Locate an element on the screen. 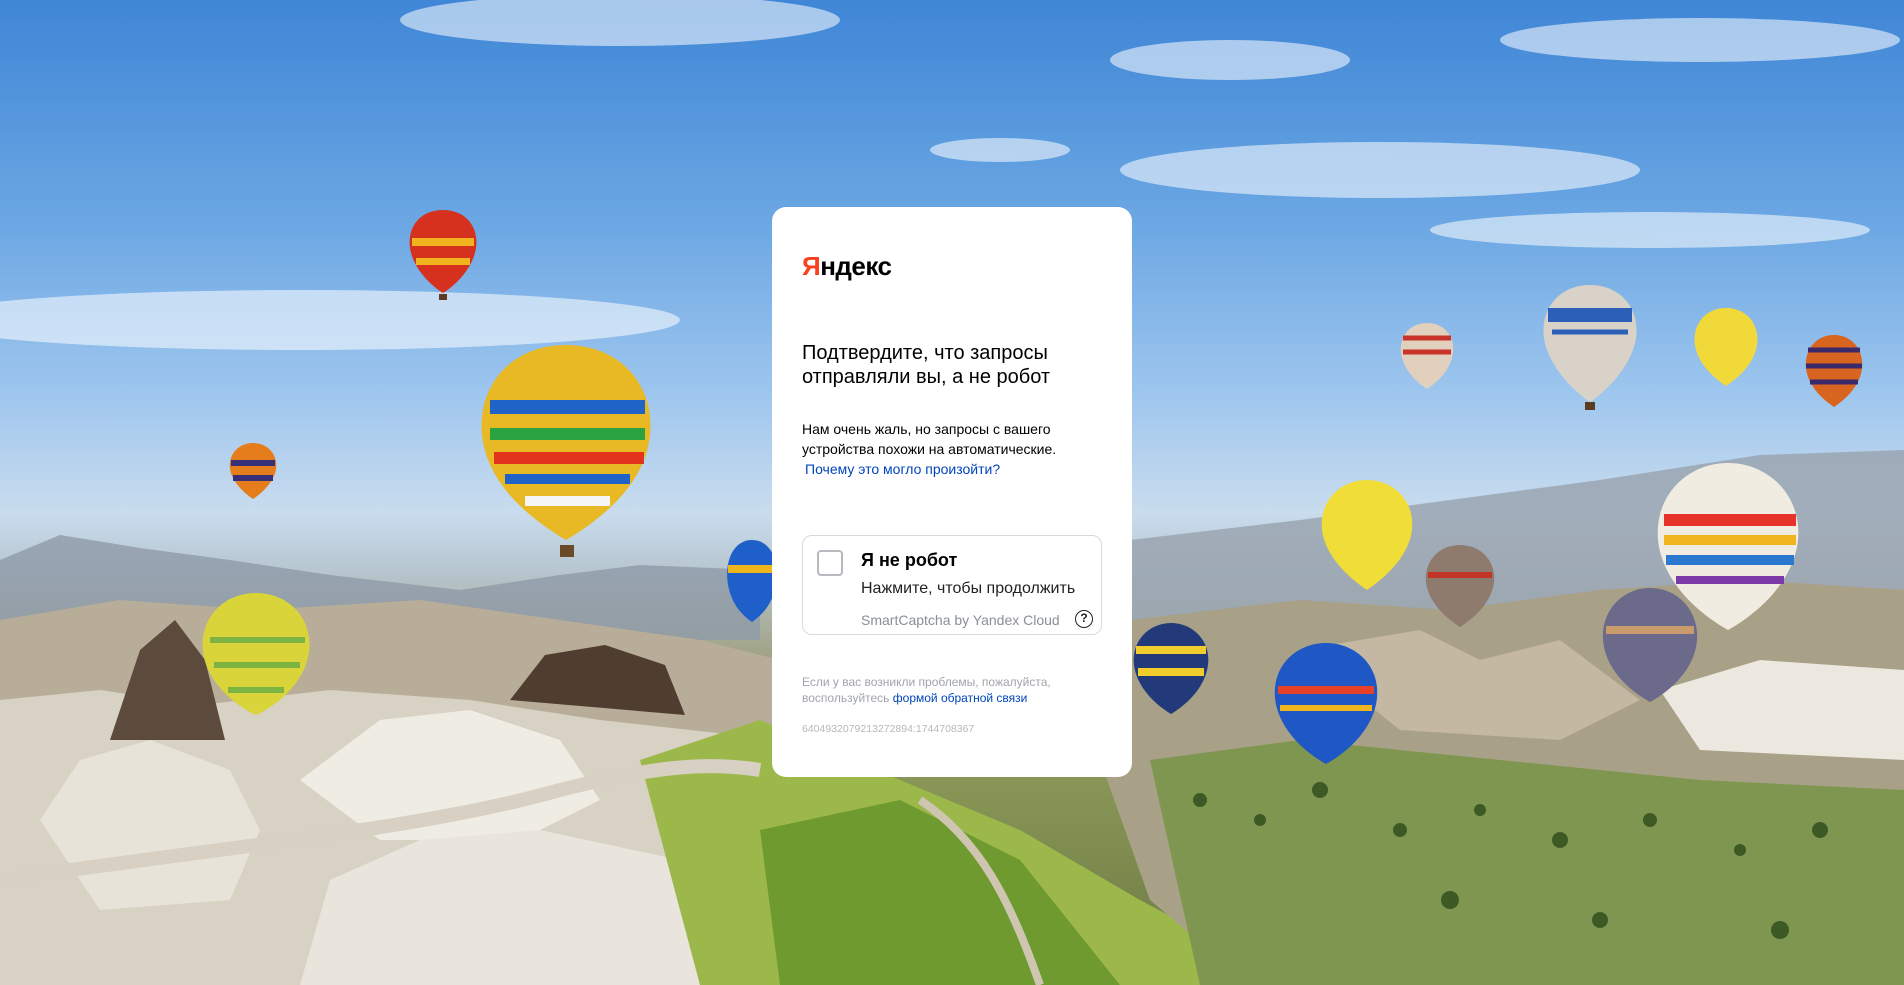  feedback-form-link: формой обратной связи is located at coordinates (960, 698).